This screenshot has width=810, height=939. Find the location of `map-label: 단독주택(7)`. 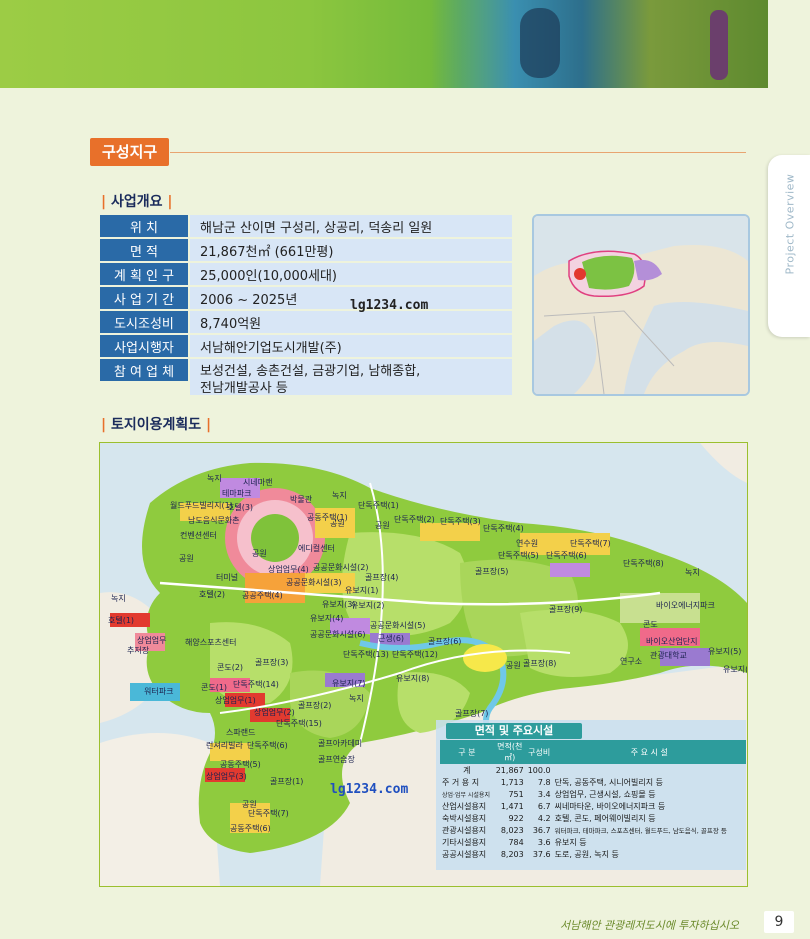

map-label: 단독주택(7) is located at coordinates (268, 813).